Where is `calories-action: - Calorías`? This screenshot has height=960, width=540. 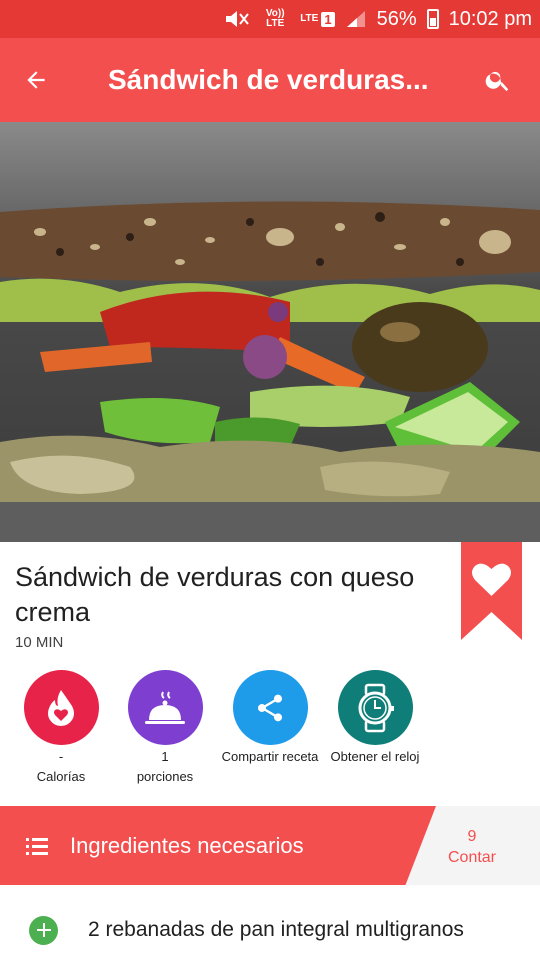
calories-action: - Calorías is located at coordinates (61, 727).